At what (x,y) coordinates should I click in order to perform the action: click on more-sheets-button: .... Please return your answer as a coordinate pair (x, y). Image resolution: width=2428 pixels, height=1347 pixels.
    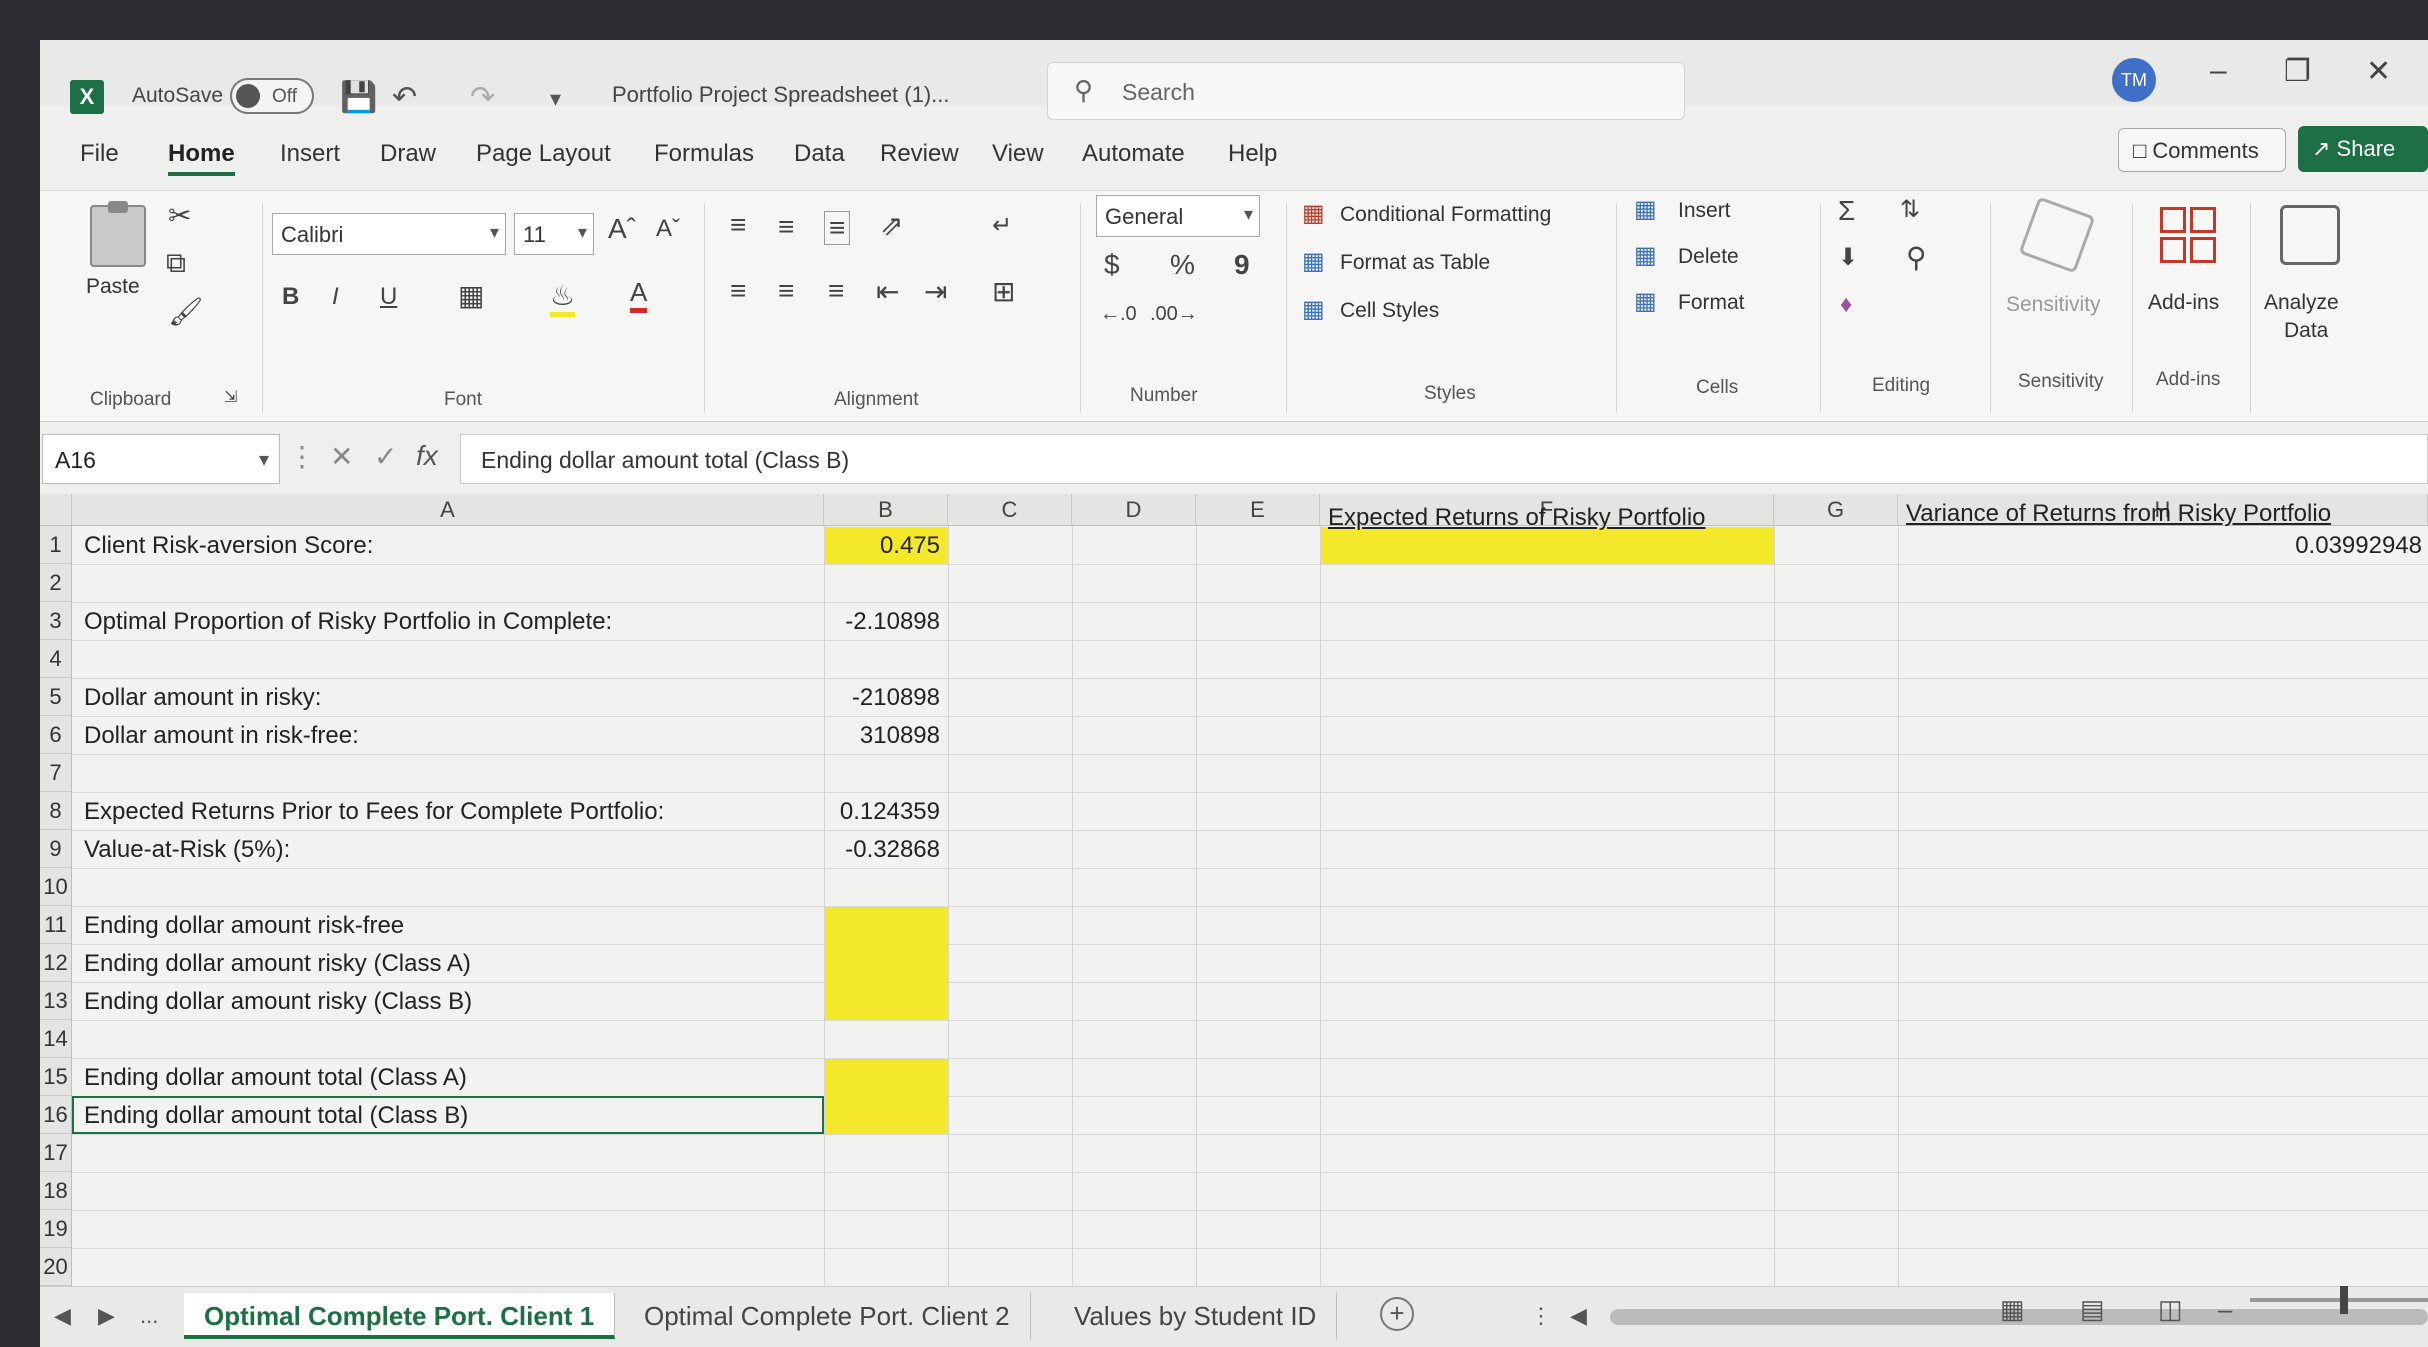
    Looking at the image, I should click on (149, 1316).